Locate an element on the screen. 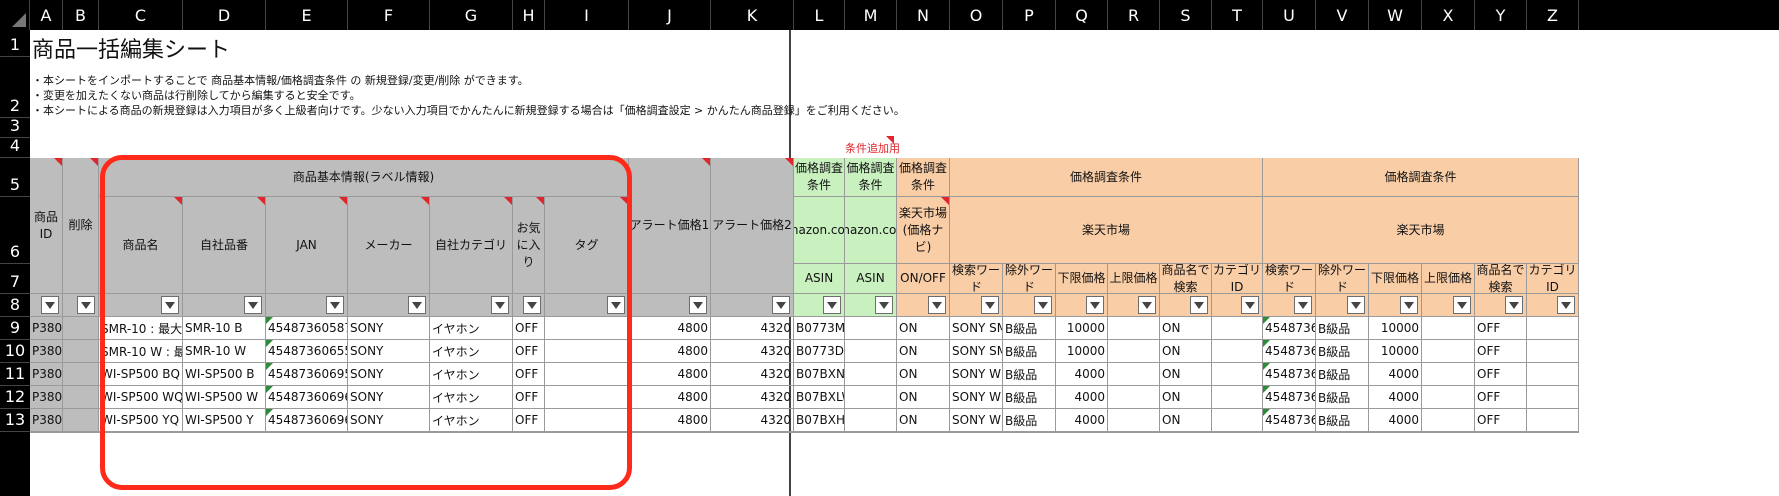  cell-min2-12: 4000 is located at coordinates (1395, 397).